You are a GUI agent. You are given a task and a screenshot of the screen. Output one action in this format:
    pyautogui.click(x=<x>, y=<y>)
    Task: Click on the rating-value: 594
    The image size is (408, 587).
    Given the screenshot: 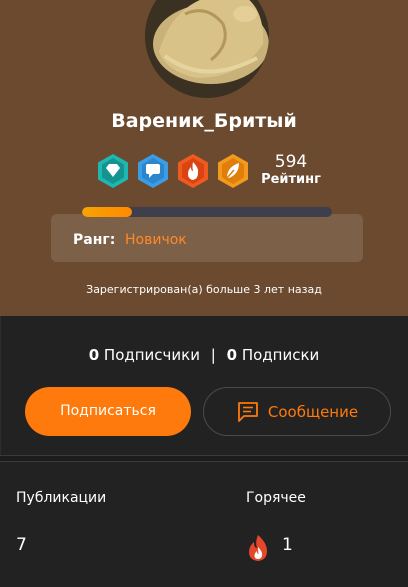 What is the action you would take?
    pyautogui.click(x=291, y=162)
    